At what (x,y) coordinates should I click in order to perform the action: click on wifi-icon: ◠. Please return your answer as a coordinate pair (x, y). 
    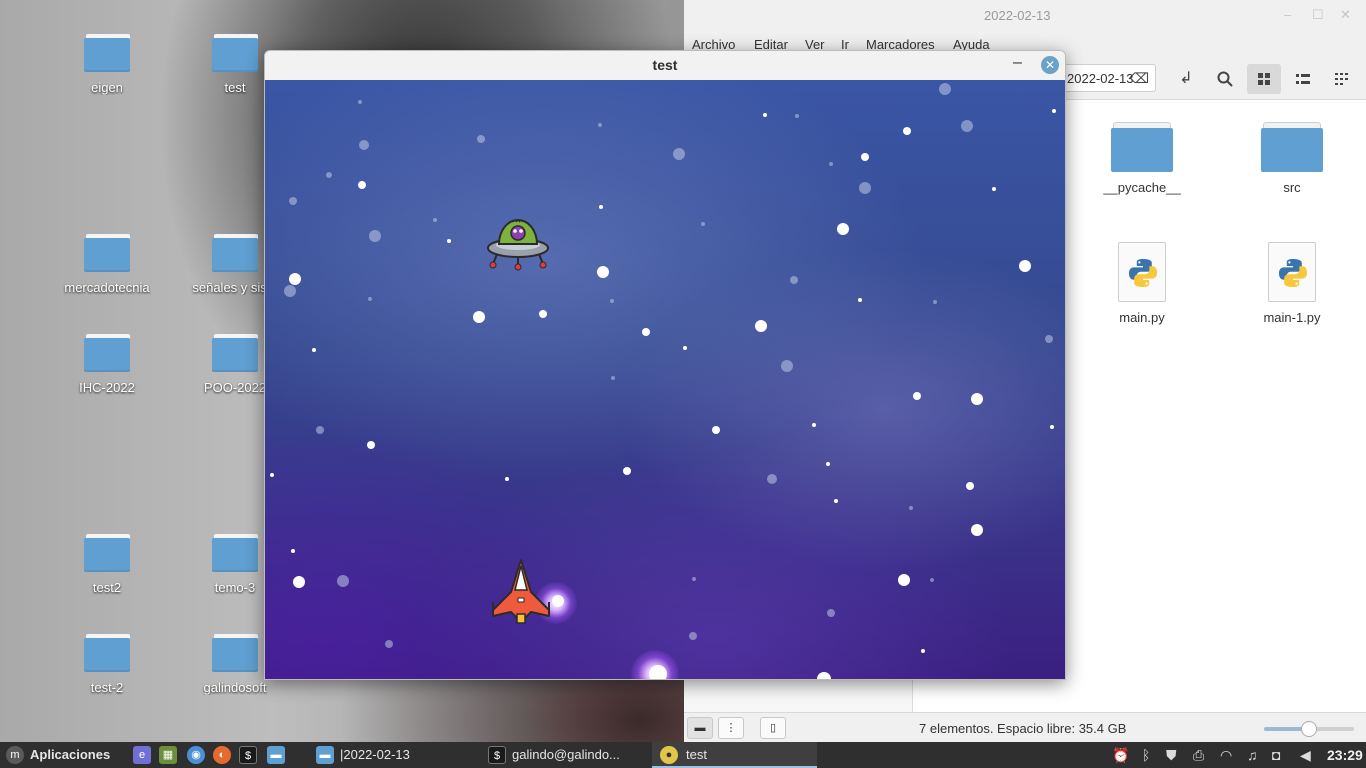
    Looking at the image, I should click on (1226, 755).